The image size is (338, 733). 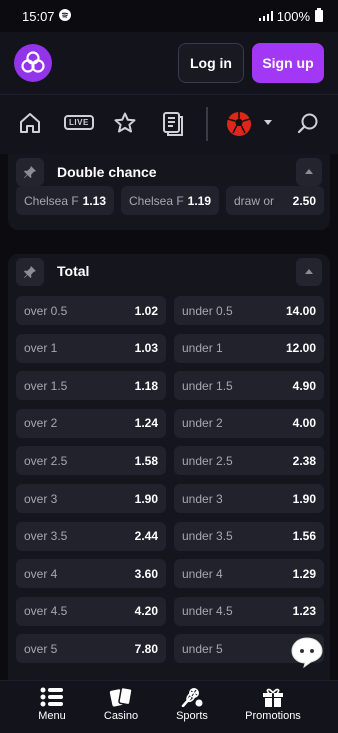 What do you see at coordinates (207, 385) in the screenshot?
I see `odd-label: under 1.5` at bounding box center [207, 385].